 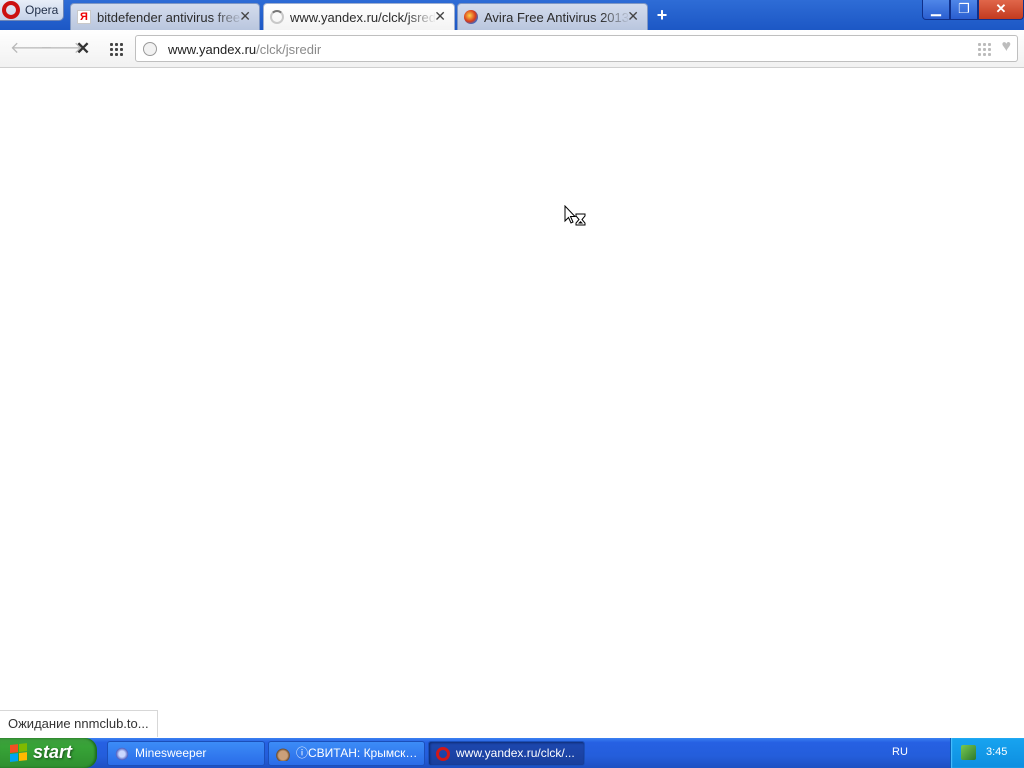 What do you see at coordinates (984, 49) in the screenshot?
I see `add-to-speed-dial-icon` at bounding box center [984, 49].